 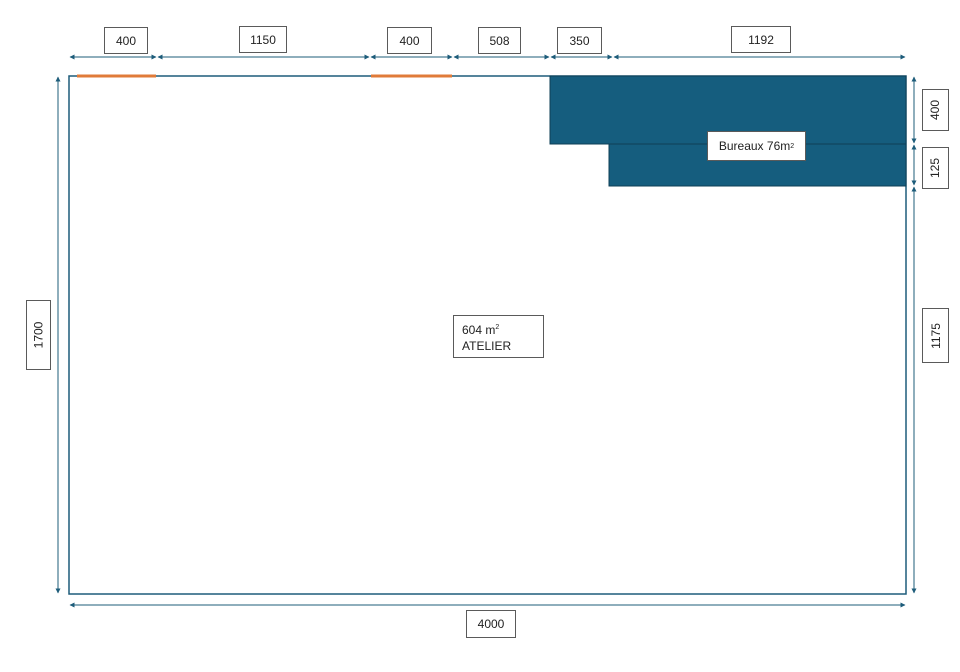 What do you see at coordinates (935, 110) in the screenshot?
I see `dim-label-right-1: 400` at bounding box center [935, 110].